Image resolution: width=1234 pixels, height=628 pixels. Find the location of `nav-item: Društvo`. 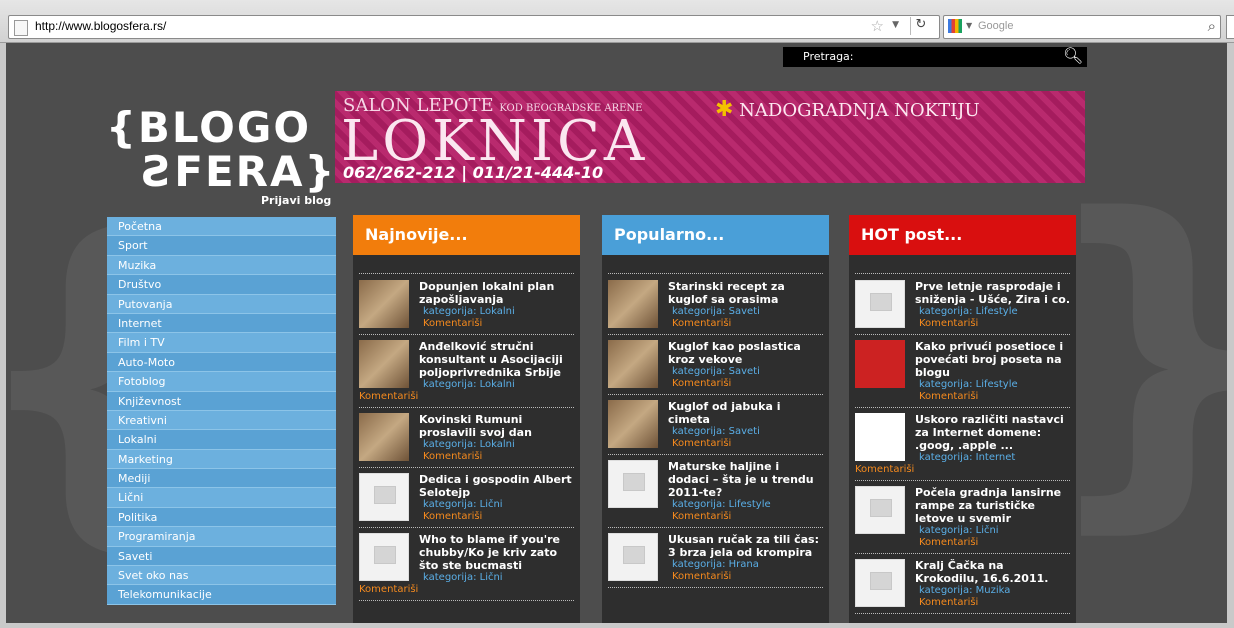

nav-item: Društvo is located at coordinates (221, 285).